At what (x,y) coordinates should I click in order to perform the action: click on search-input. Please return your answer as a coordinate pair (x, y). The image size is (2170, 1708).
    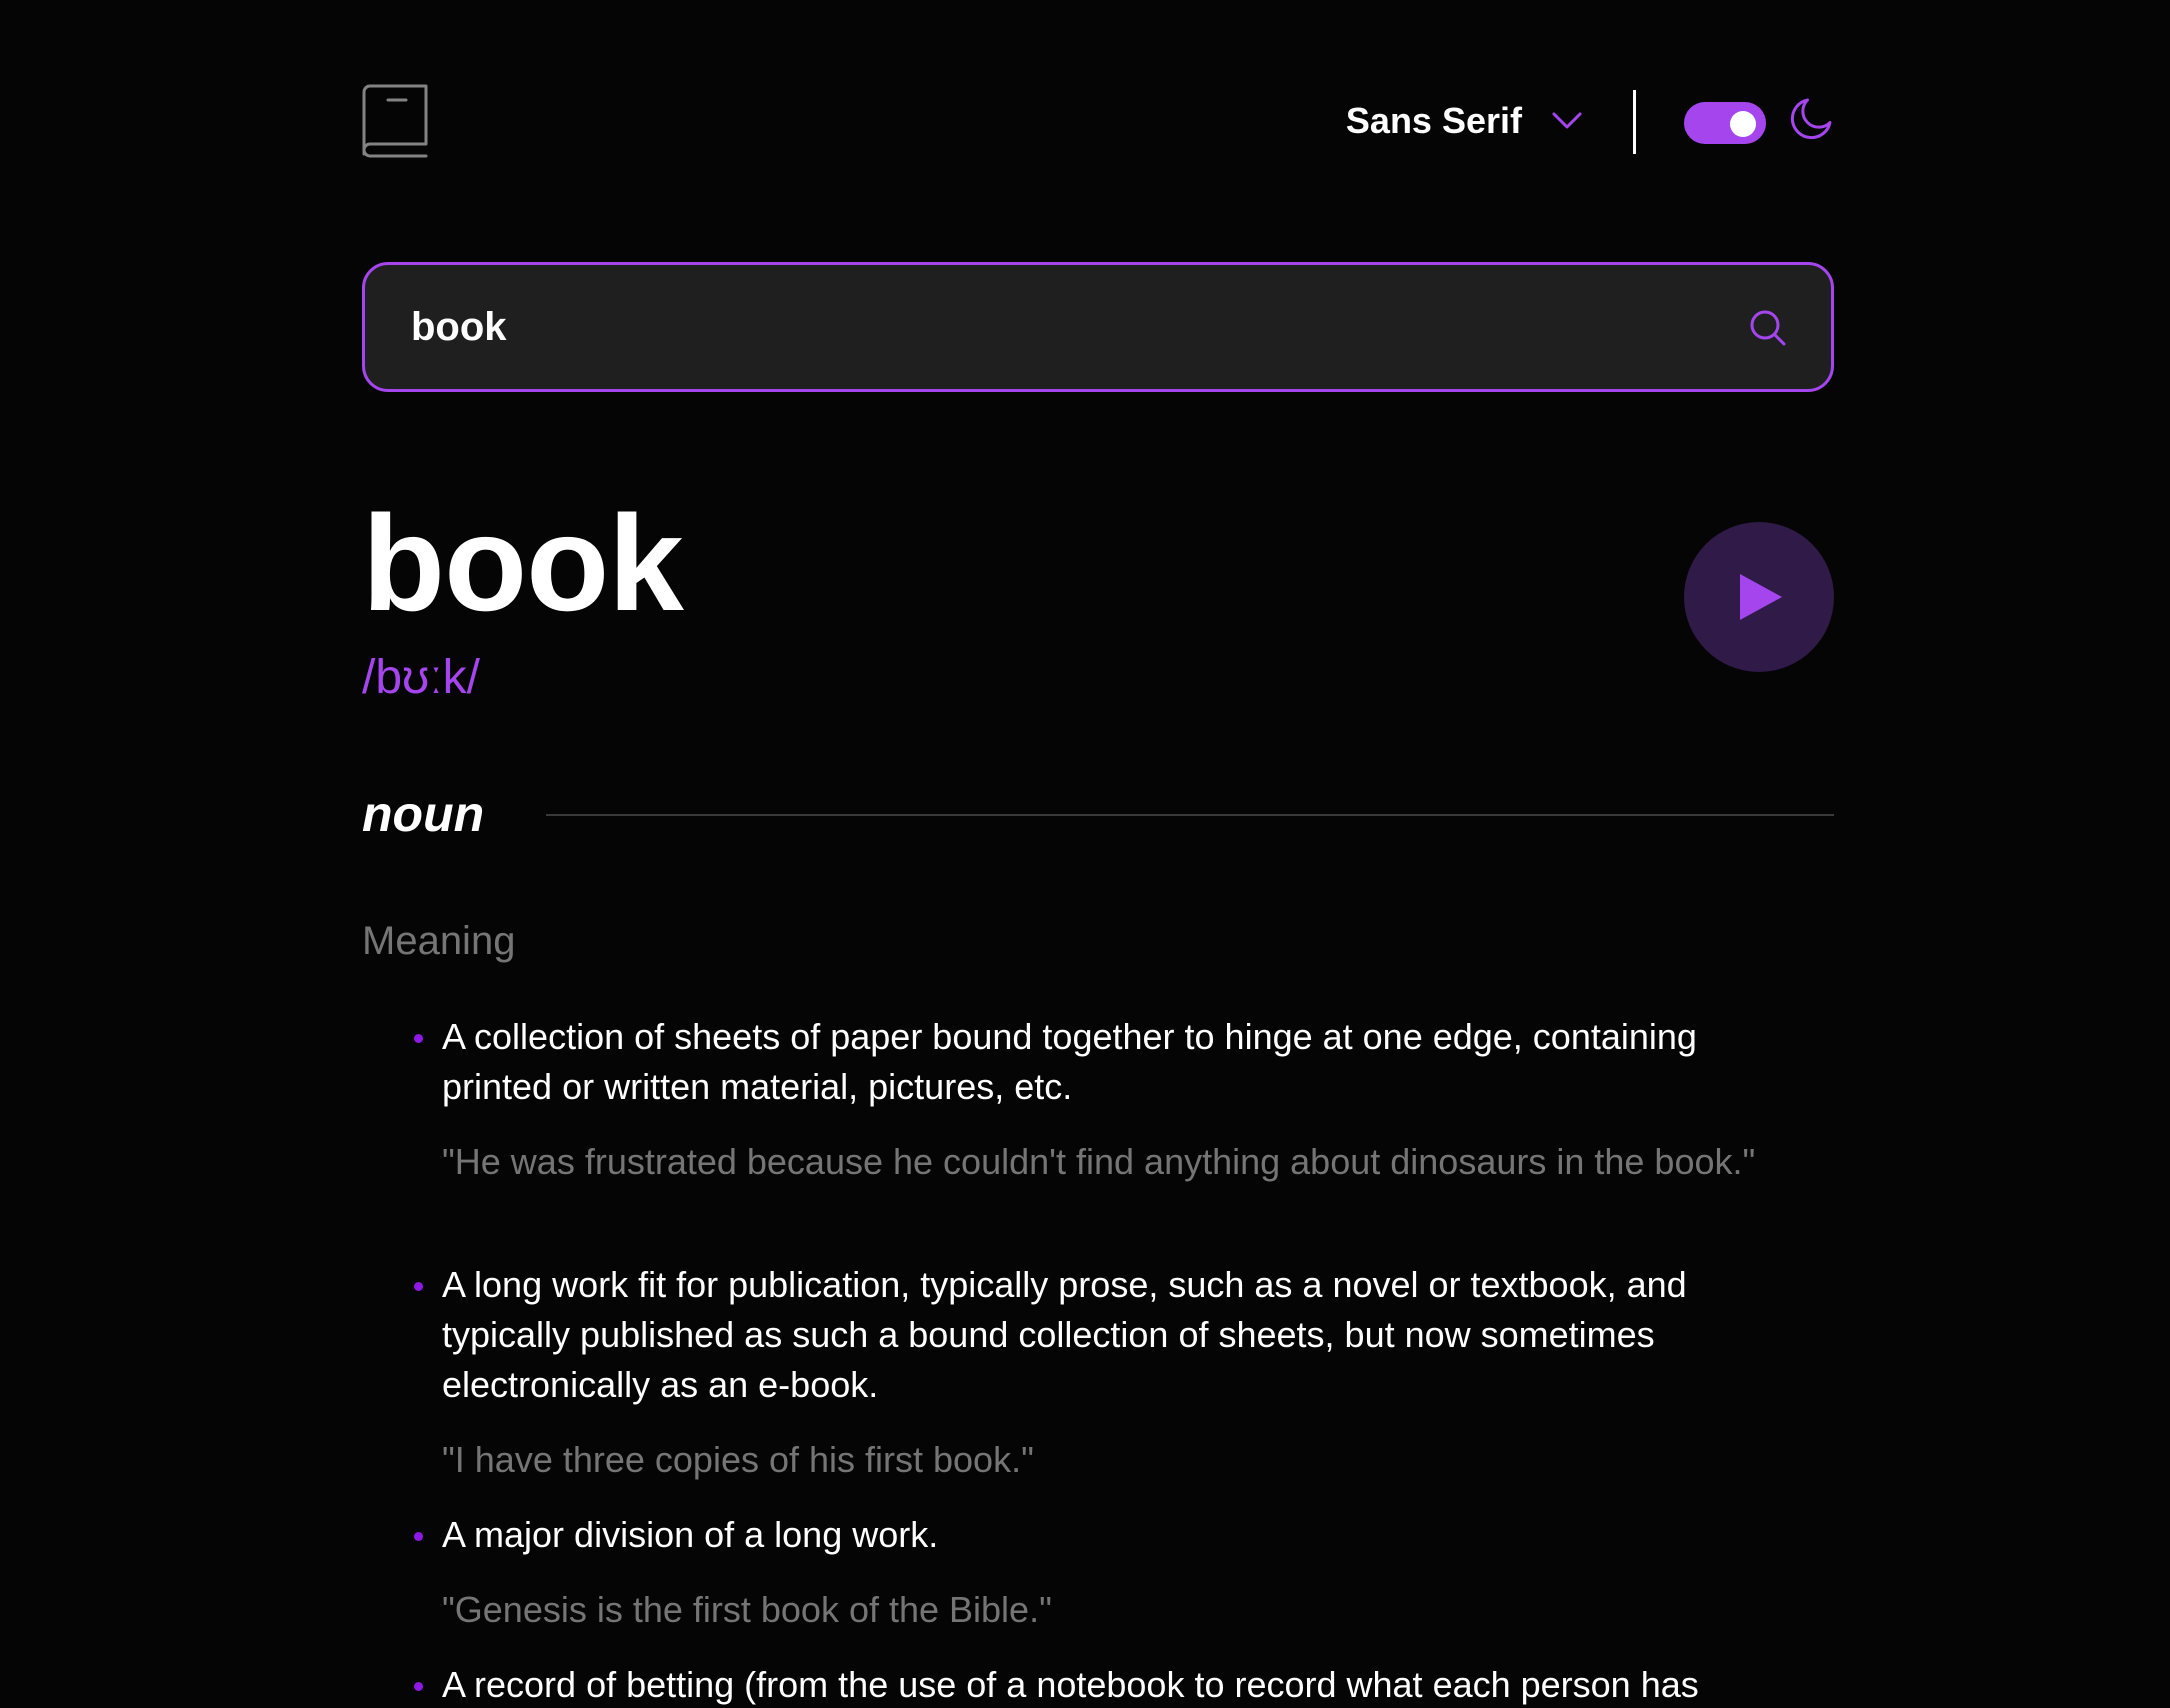
    Looking at the image, I should click on (1061, 327).